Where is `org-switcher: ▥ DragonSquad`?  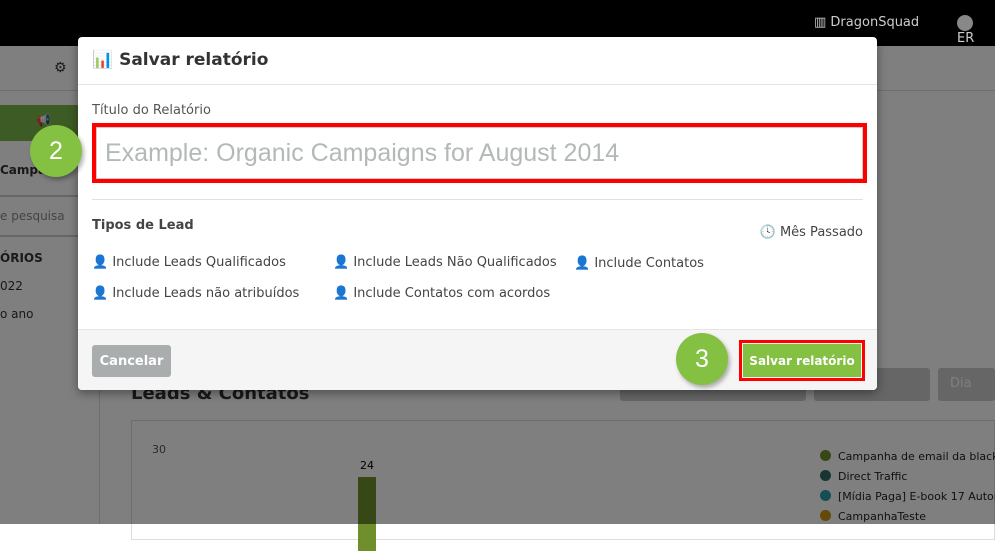 org-switcher: ▥ DragonSquad is located at coordinates (866, 22).